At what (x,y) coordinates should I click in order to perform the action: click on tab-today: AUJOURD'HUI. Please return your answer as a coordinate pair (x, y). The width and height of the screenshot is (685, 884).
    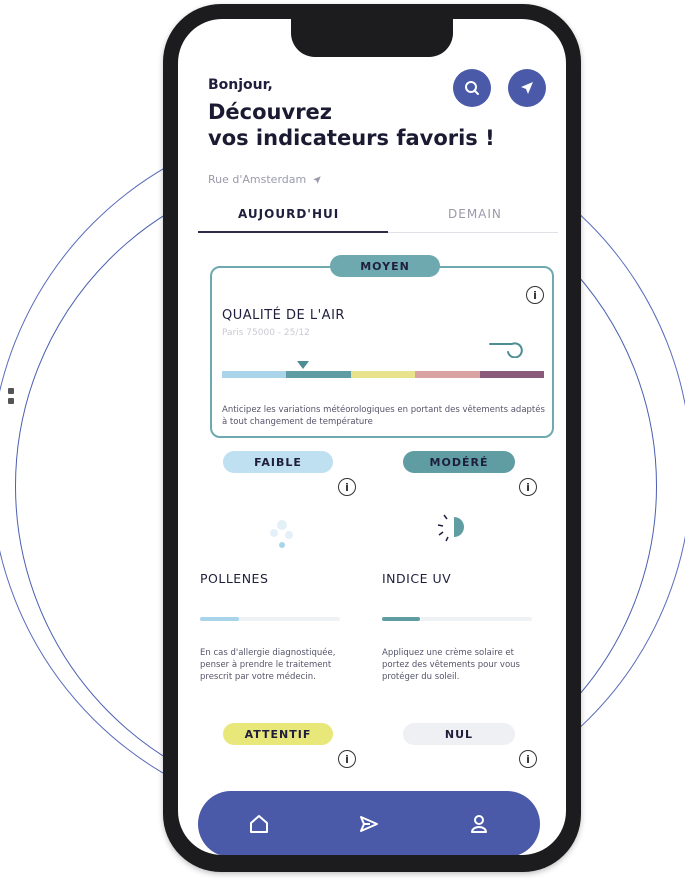
    Looking at the image, I should click on (288, 214).